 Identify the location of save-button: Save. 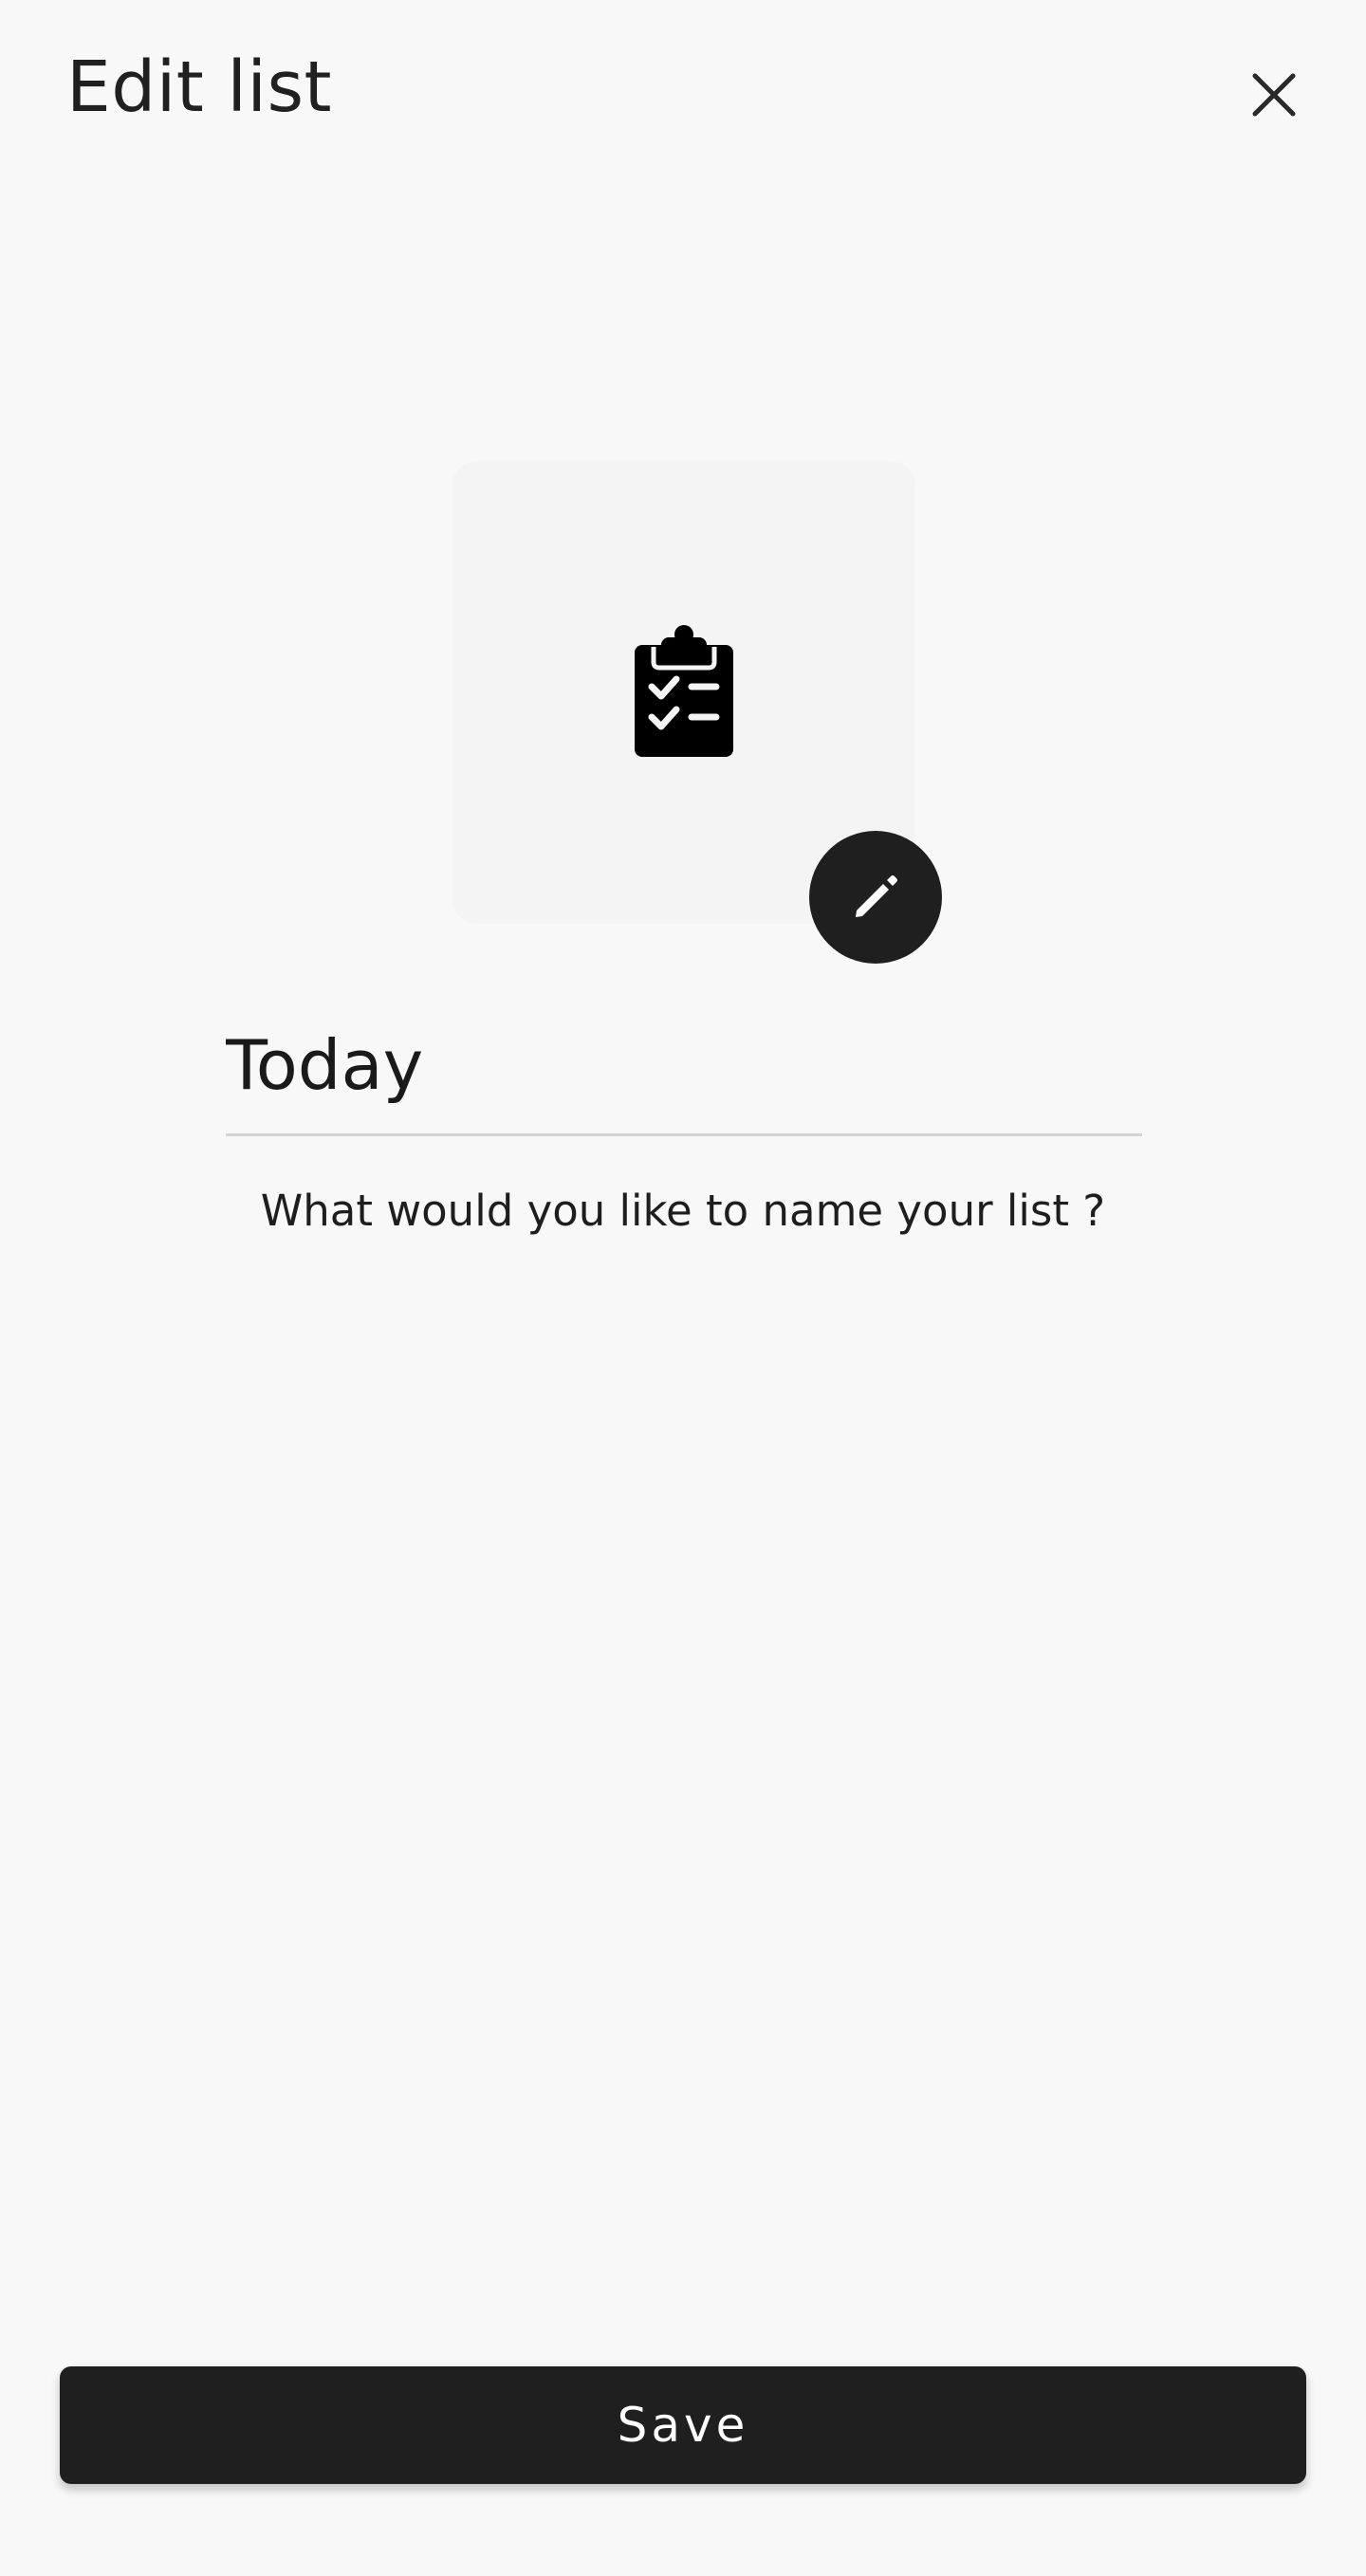
(683, 2425).